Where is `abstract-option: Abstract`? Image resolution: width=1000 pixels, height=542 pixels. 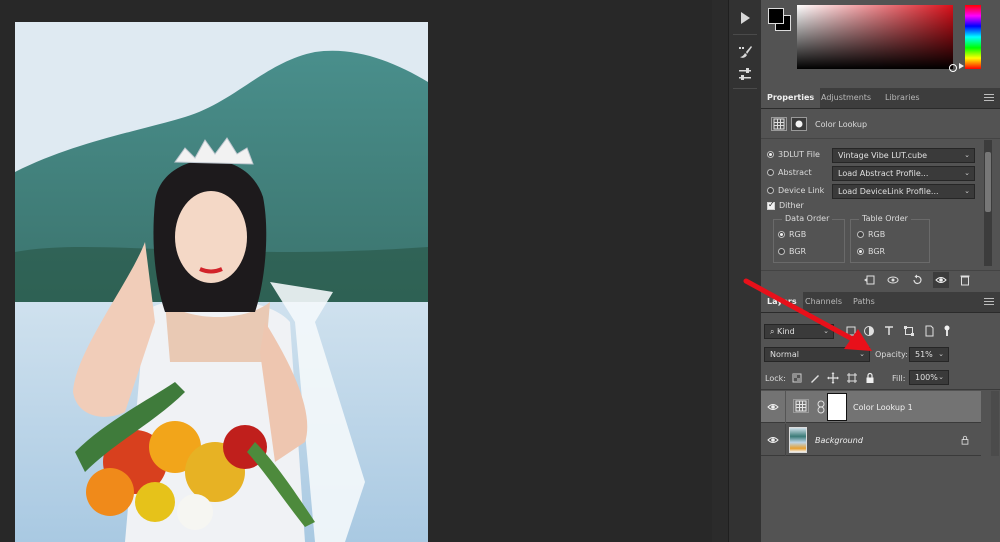
abstract-option: Abstract is located at coordinates (789, 172).